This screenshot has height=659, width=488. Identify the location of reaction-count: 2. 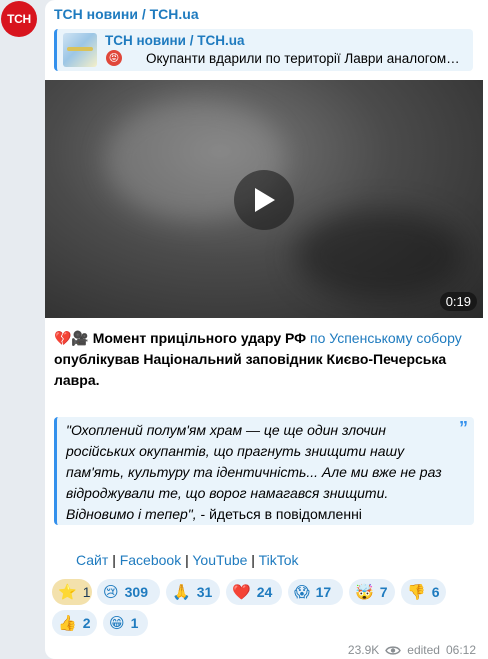
(86, 623).